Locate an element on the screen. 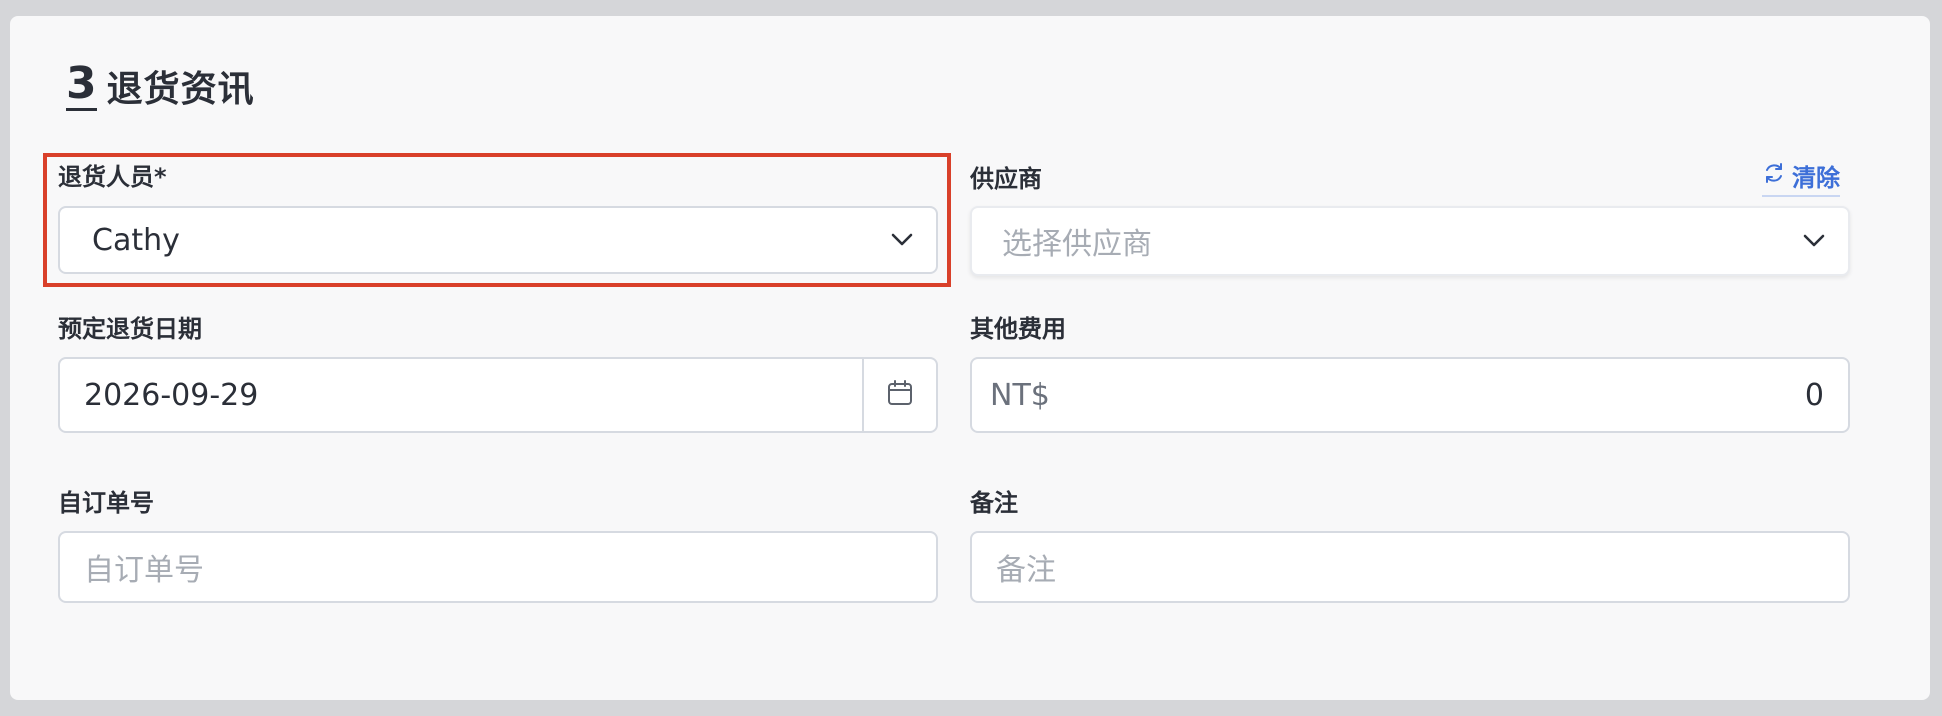 This screenshot has width=1942, height=716. return-date-field: 2026-09-29 is located at coordinates (498, 395).